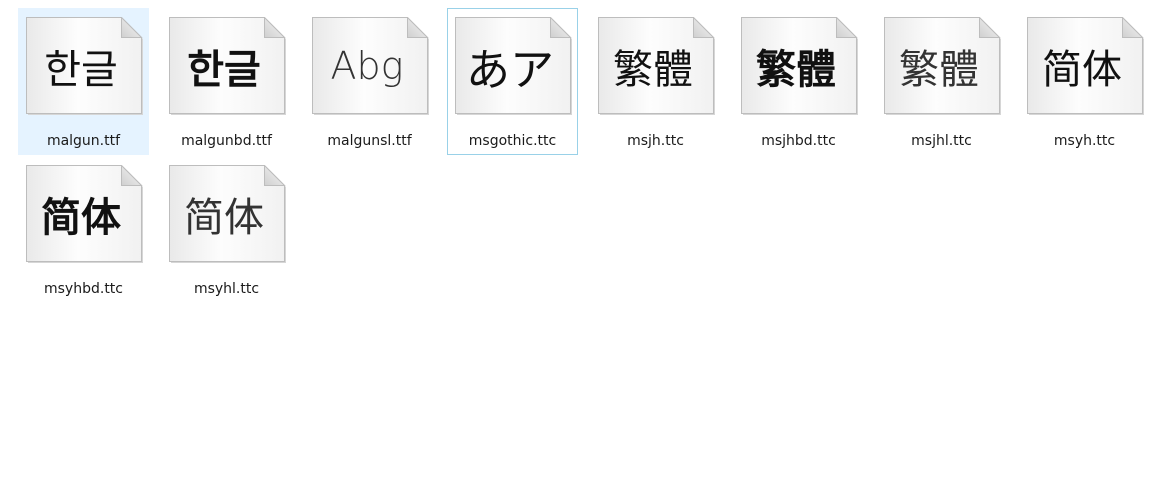 The height and width of the screenshot is (499, 1164). Describe the element at coordinates (226, 141) in the screenshot. I see `file-name: malgunbd.ttf` at that location.